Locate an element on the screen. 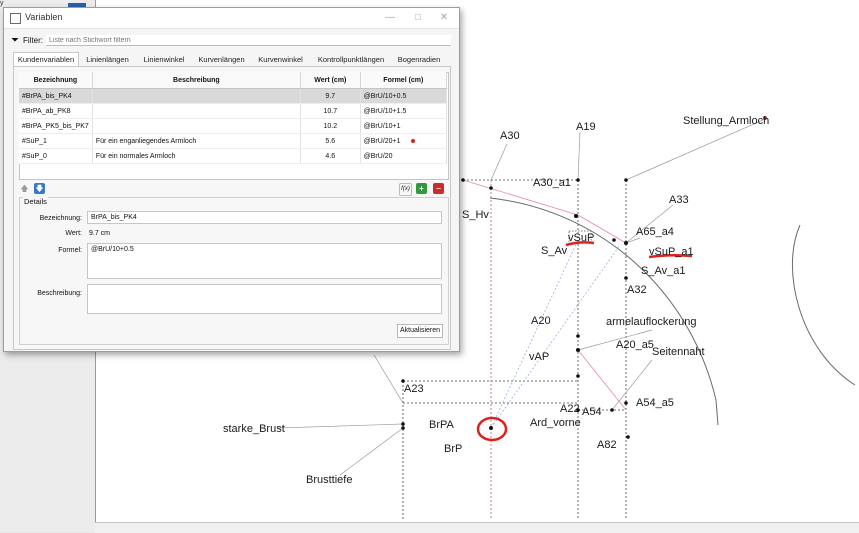  description-field is located at coordinates (264, 299).